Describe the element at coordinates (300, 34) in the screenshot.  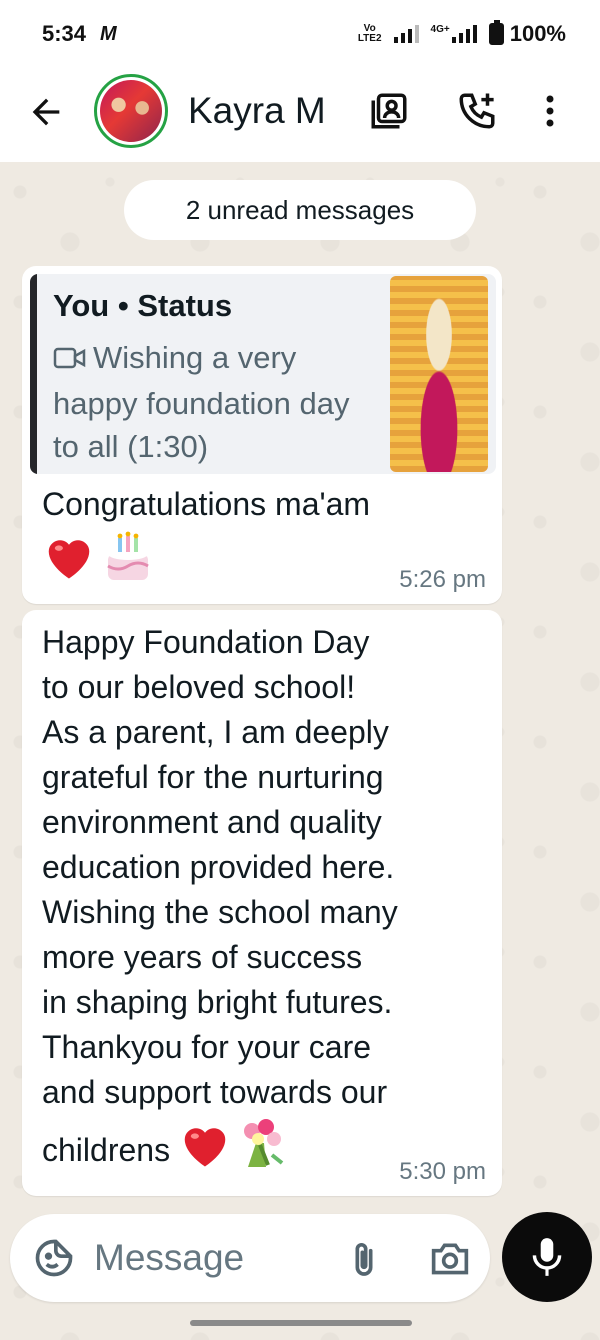
I see `status-bar: 5:34 M Vo LTE2 4G+ 100%` at that location.